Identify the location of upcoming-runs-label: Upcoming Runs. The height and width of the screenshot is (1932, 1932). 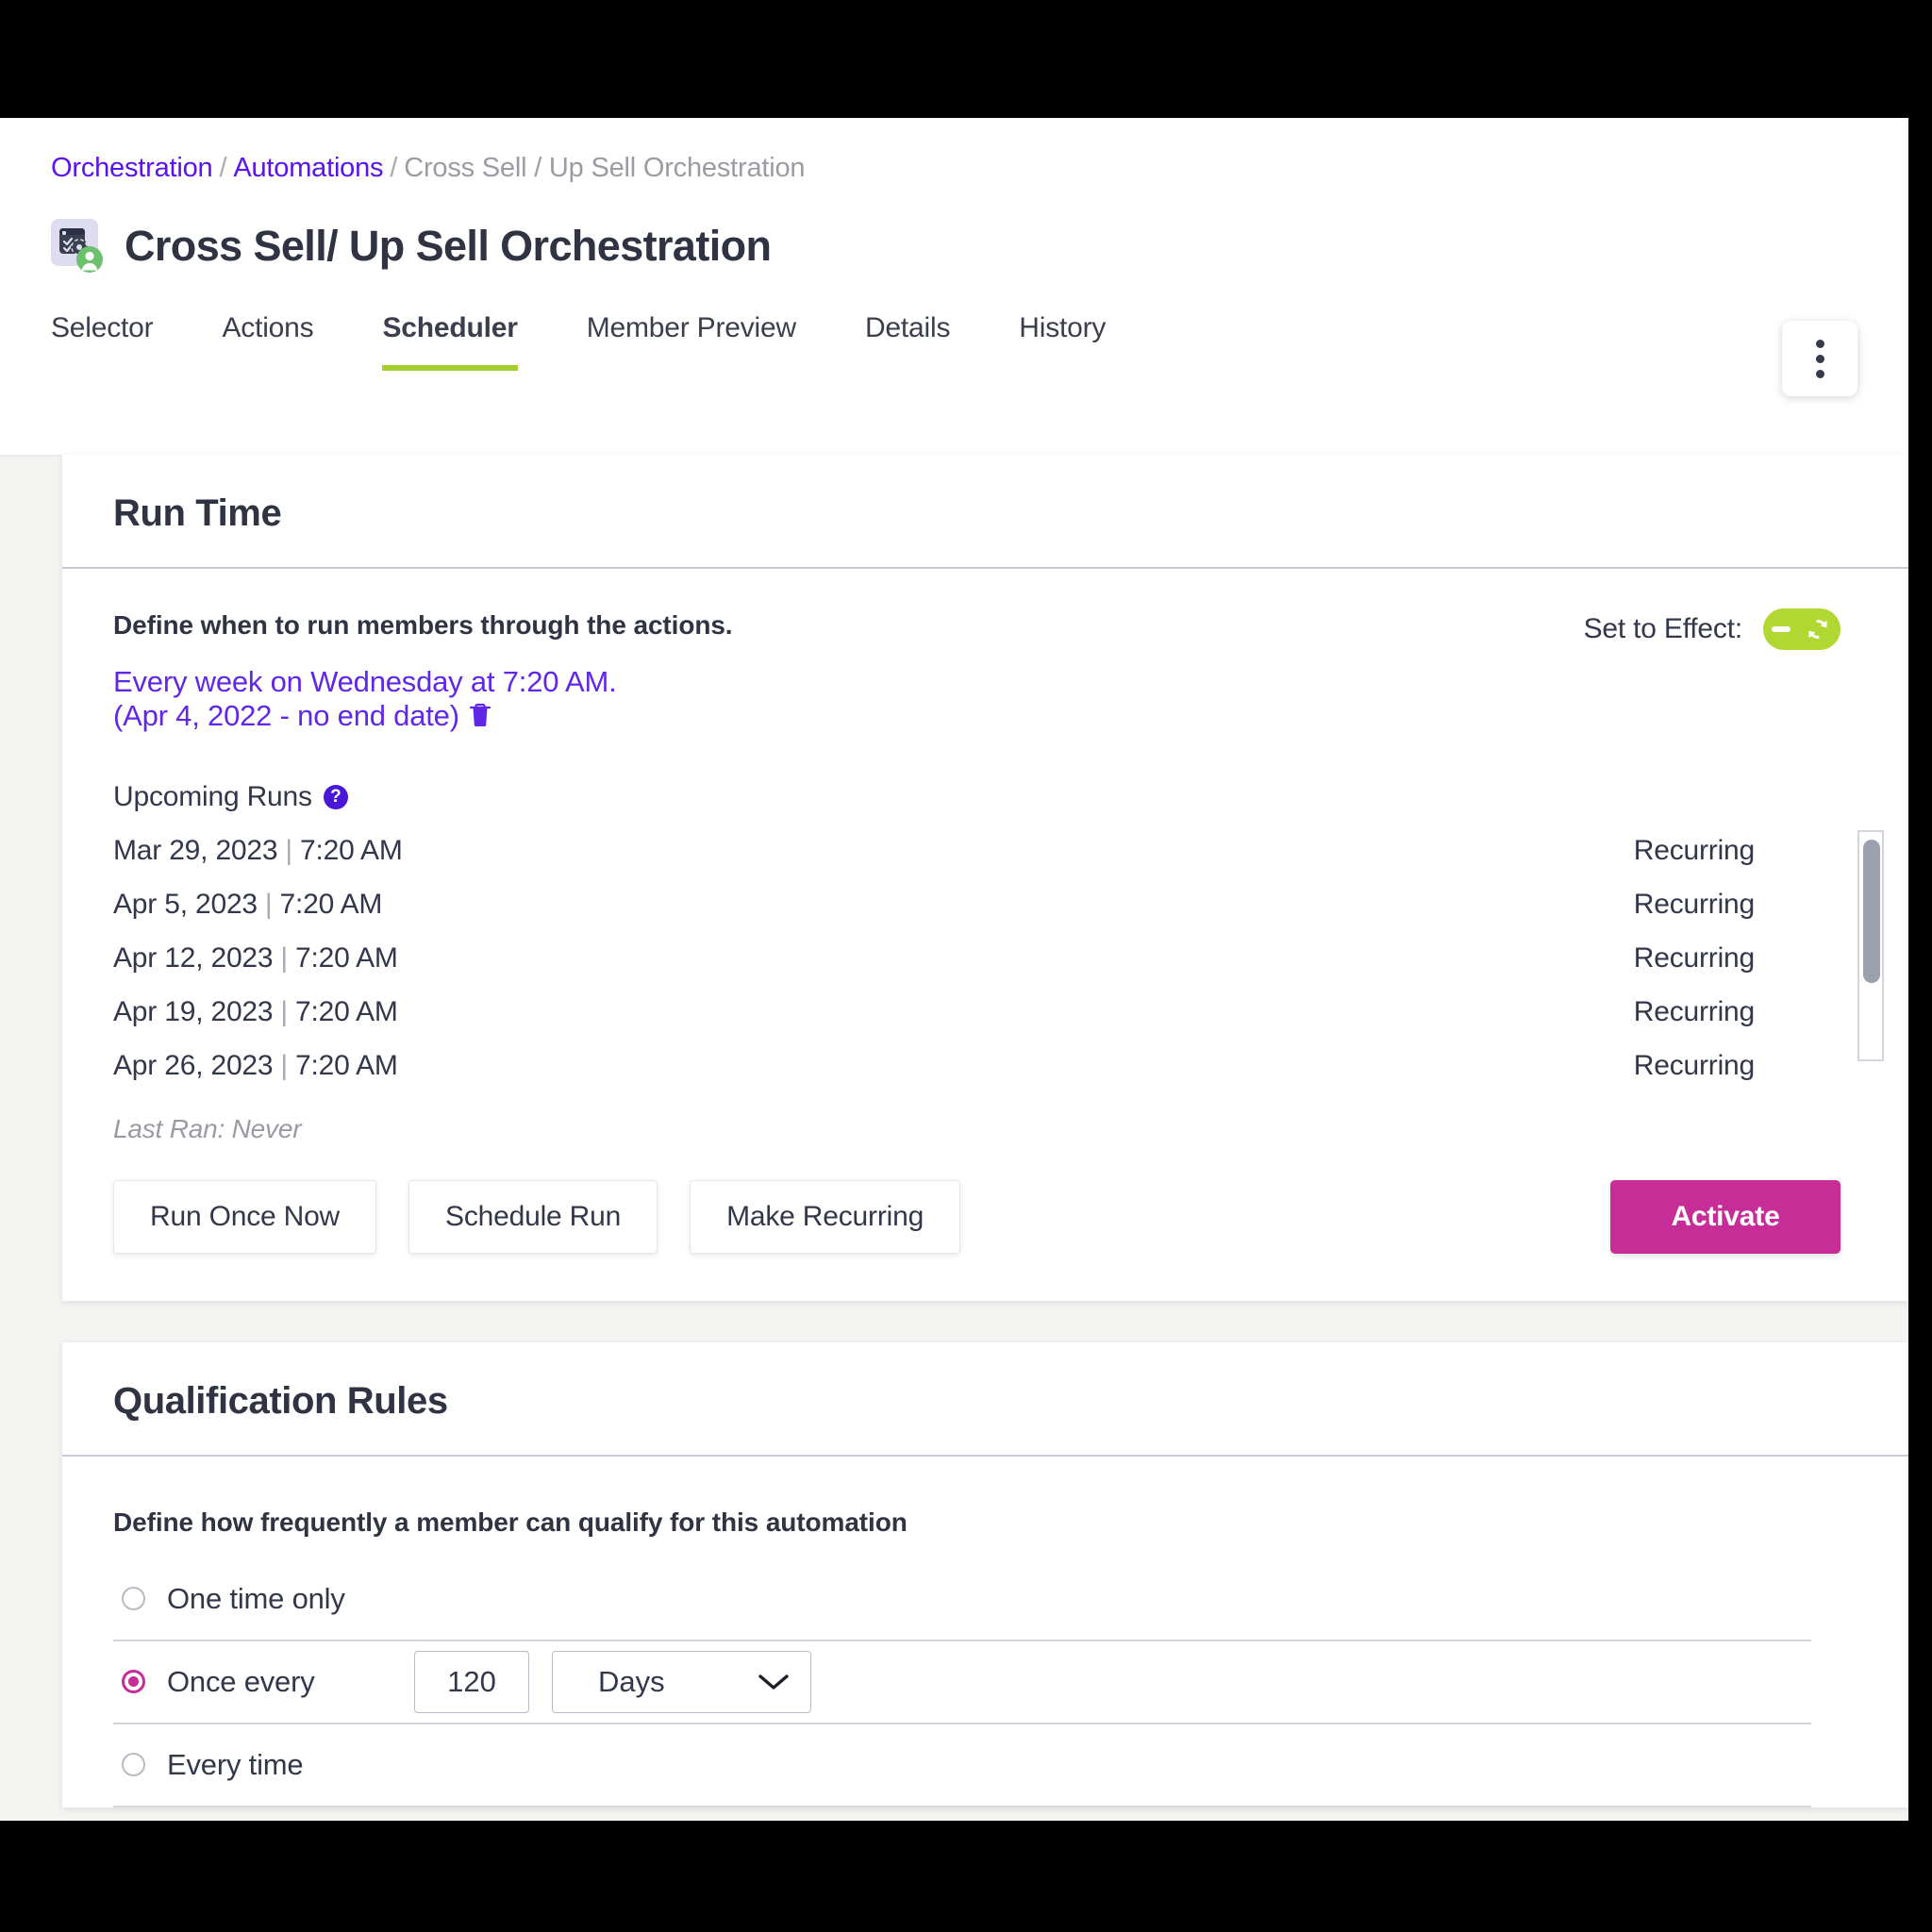
(213, 796).